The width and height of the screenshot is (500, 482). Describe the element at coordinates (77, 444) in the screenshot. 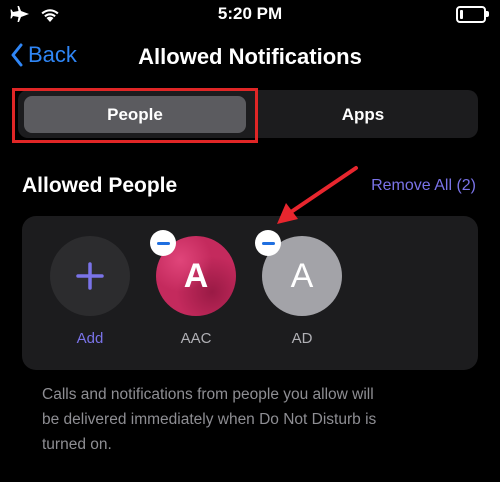

I see `footer-line: turned on.` at that location.